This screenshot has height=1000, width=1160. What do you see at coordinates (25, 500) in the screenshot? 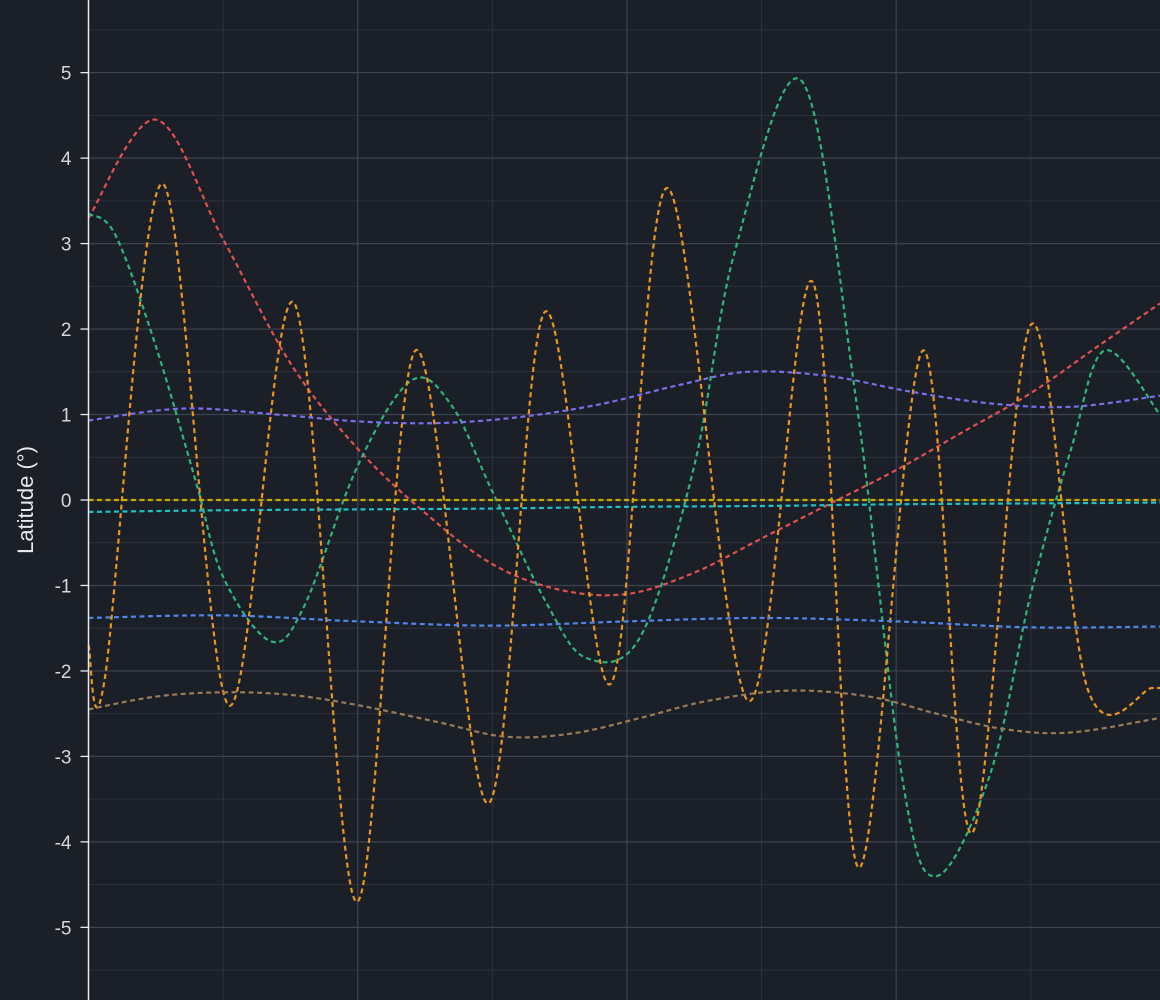
I see `y-axis-title: Latitude (°)` at bounding box center [25, 500].